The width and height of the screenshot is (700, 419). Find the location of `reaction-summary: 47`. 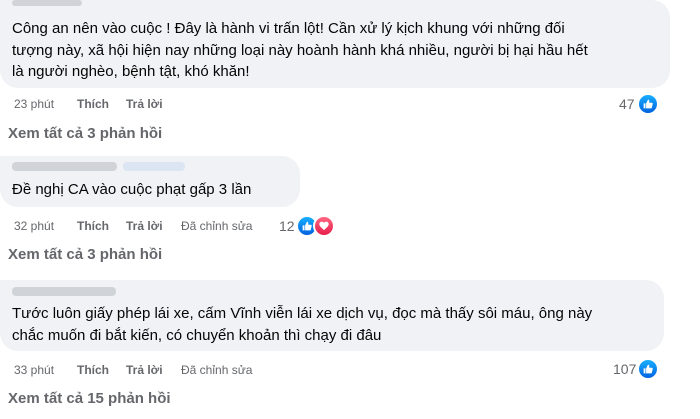

reaction-summary: 47 is located at coordinates (639, 104).